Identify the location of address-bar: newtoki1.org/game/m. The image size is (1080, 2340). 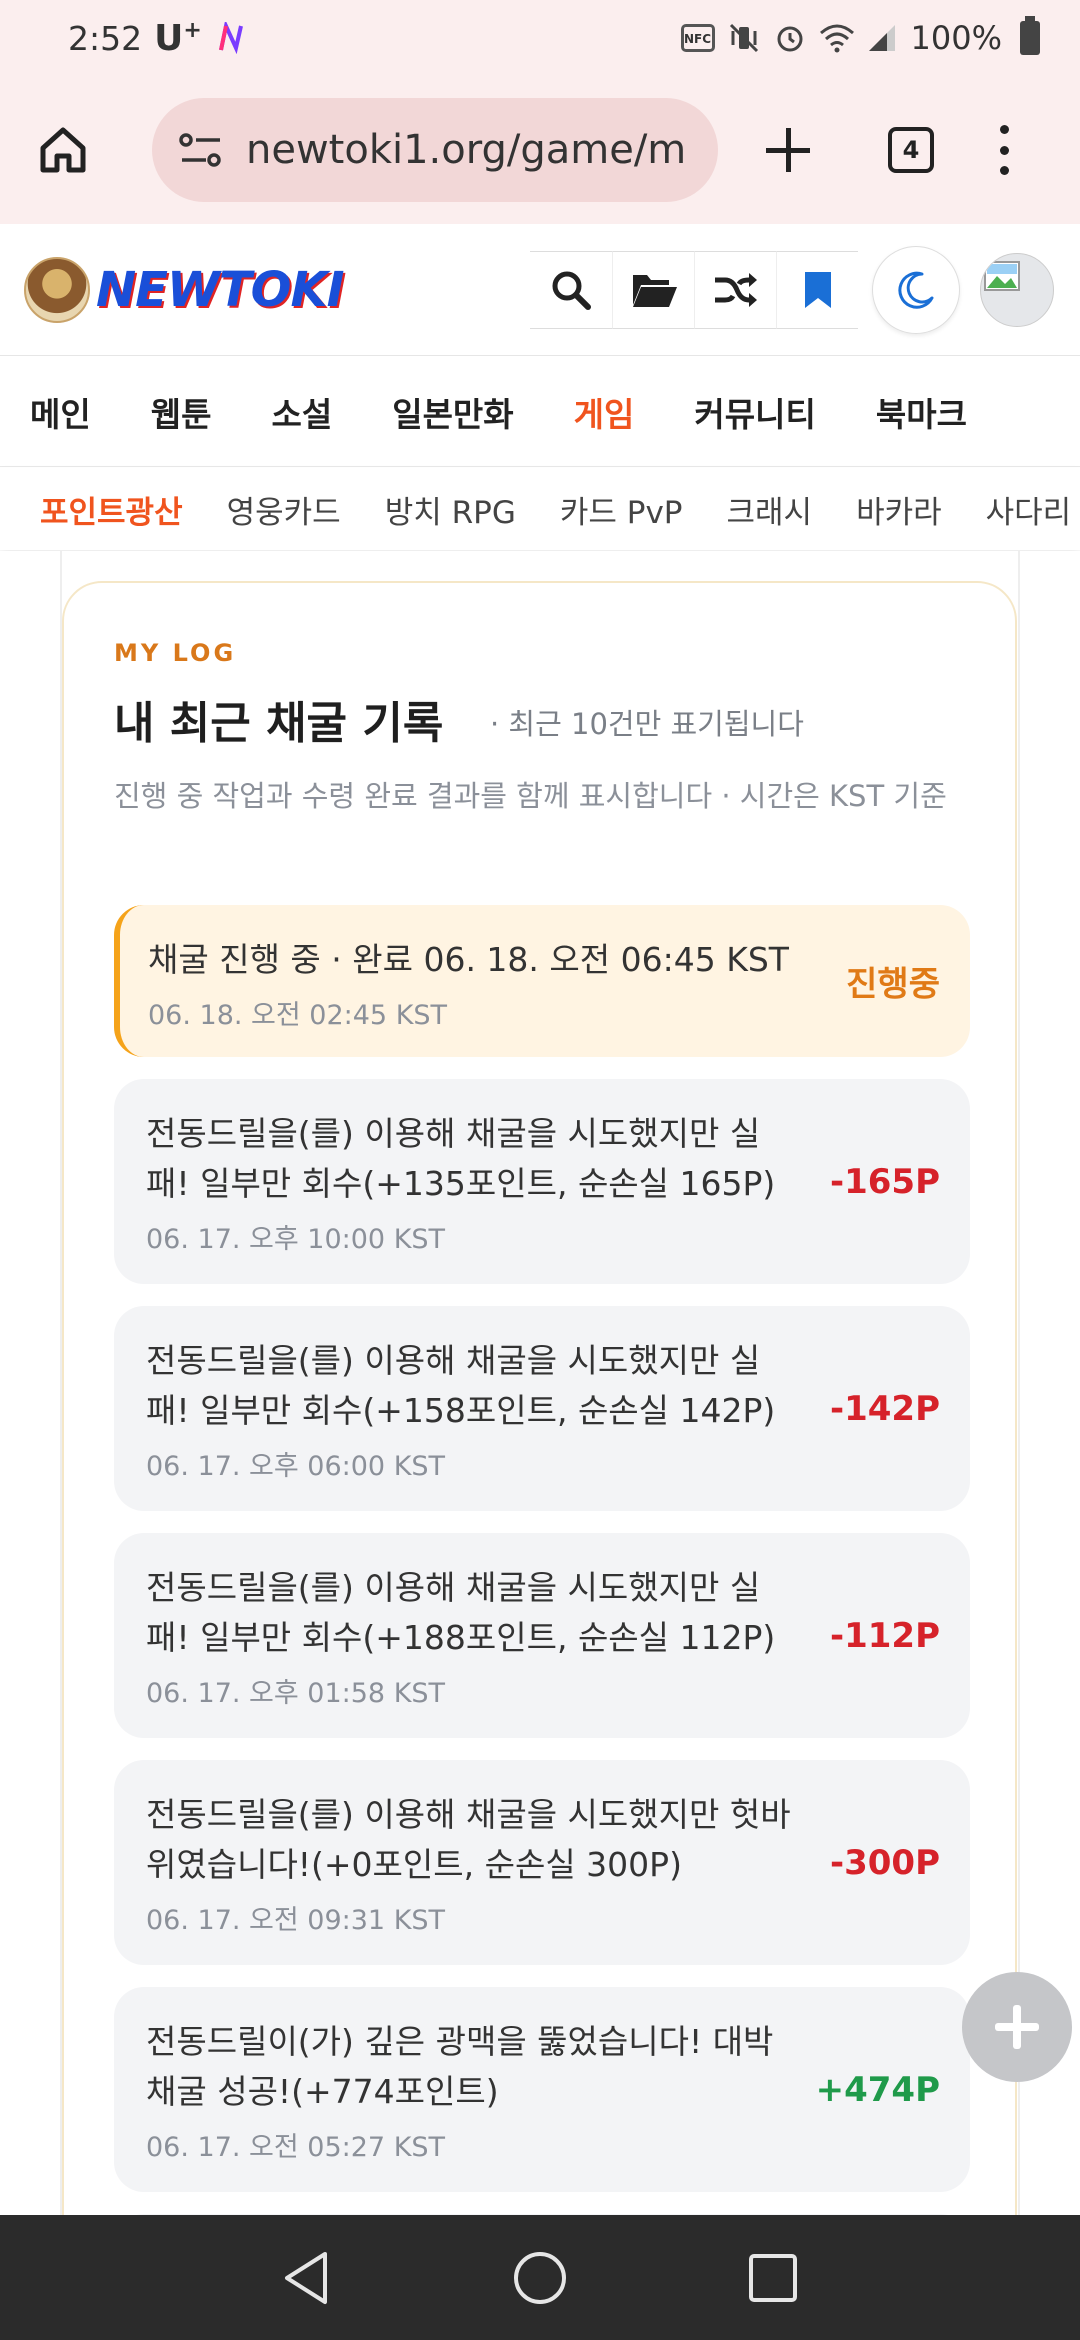
(435, 150).